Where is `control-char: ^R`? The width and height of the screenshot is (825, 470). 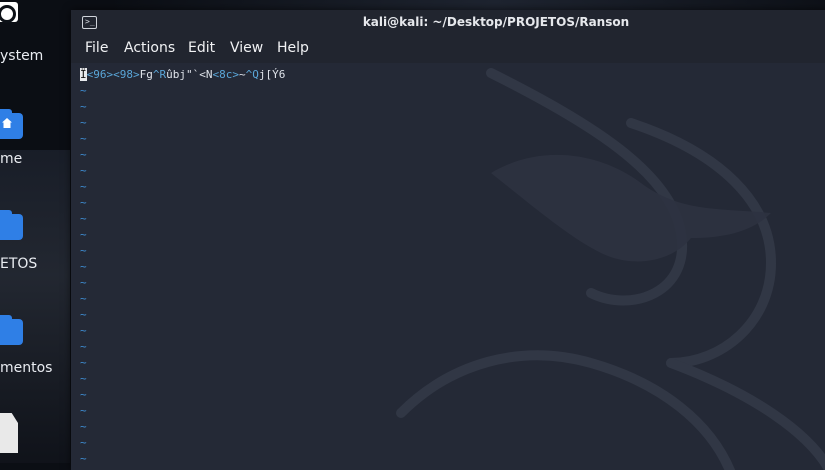
control-char: ^R is located at coordinates (159, 74).